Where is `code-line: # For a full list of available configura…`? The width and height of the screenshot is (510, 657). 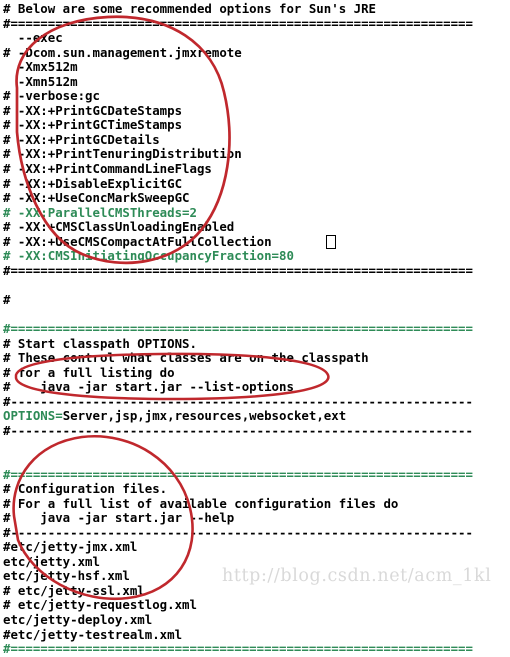
code-line: # For a full list of available configura… is located at coordinates (256, 504).